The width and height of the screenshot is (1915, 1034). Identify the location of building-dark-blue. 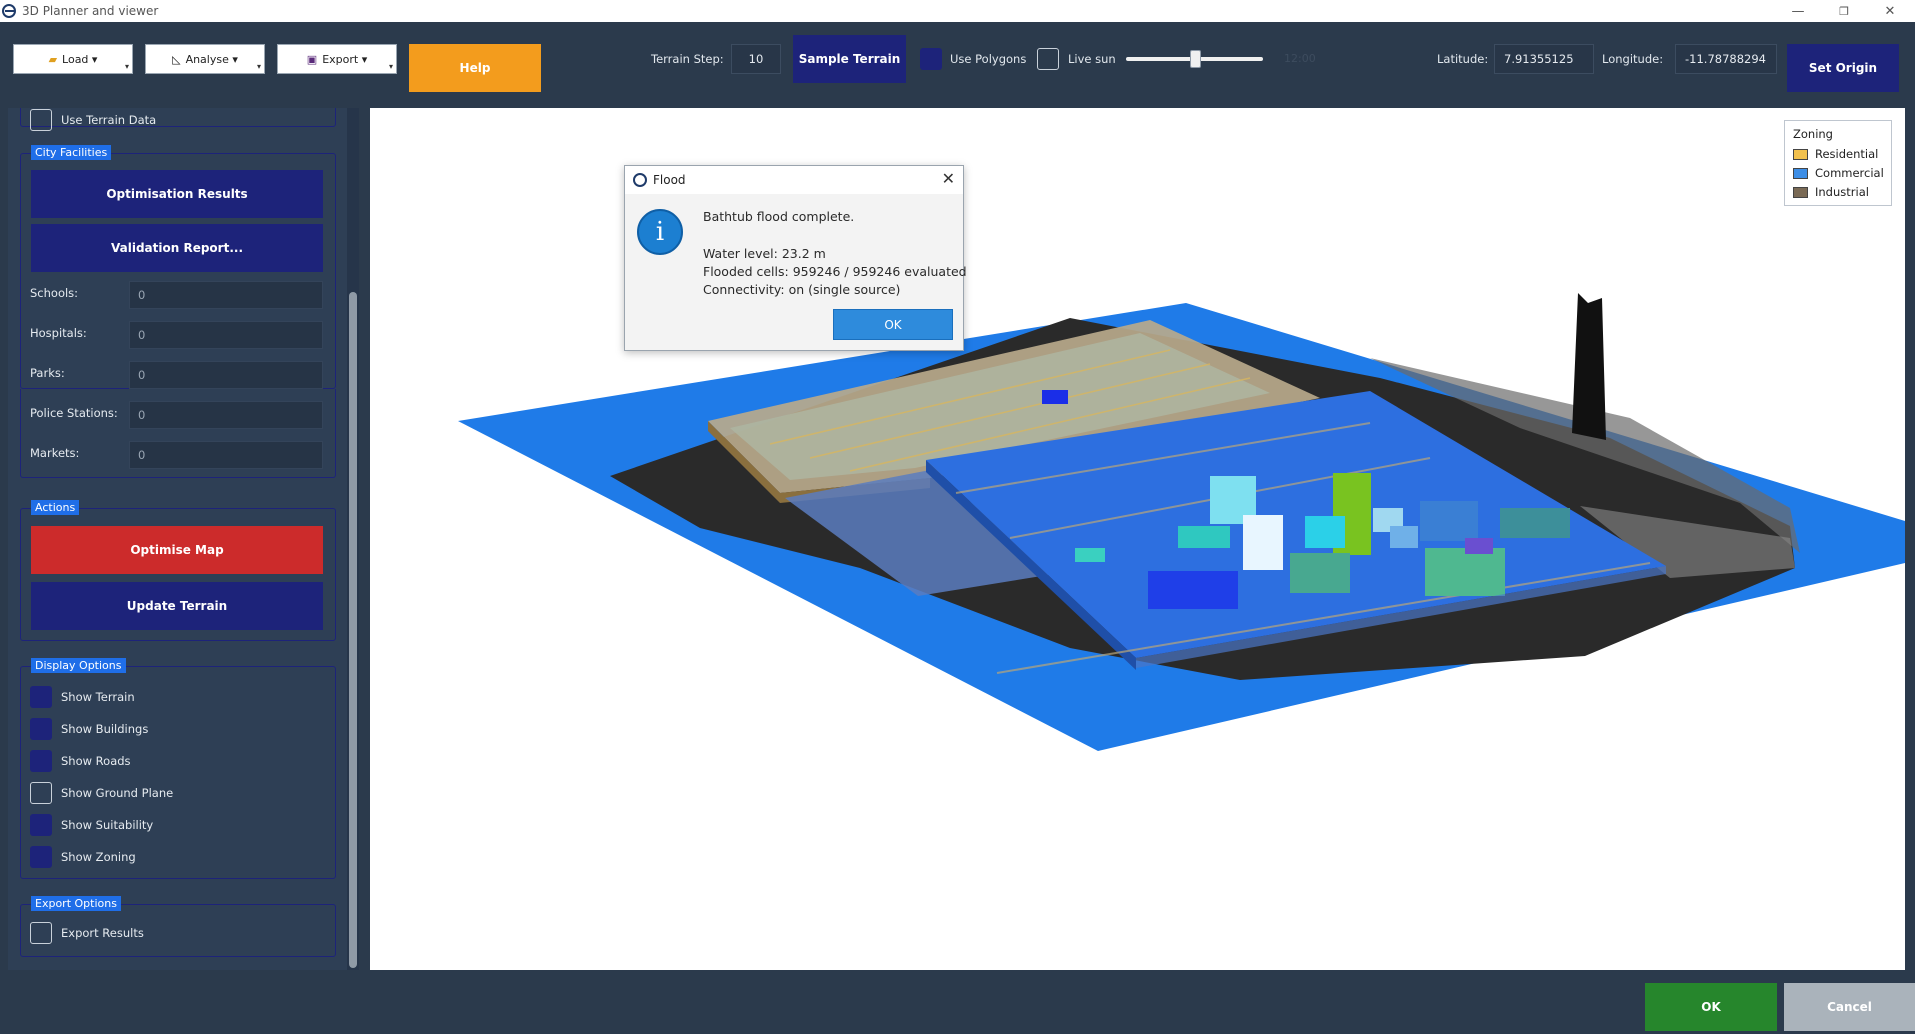
(1193, 590).